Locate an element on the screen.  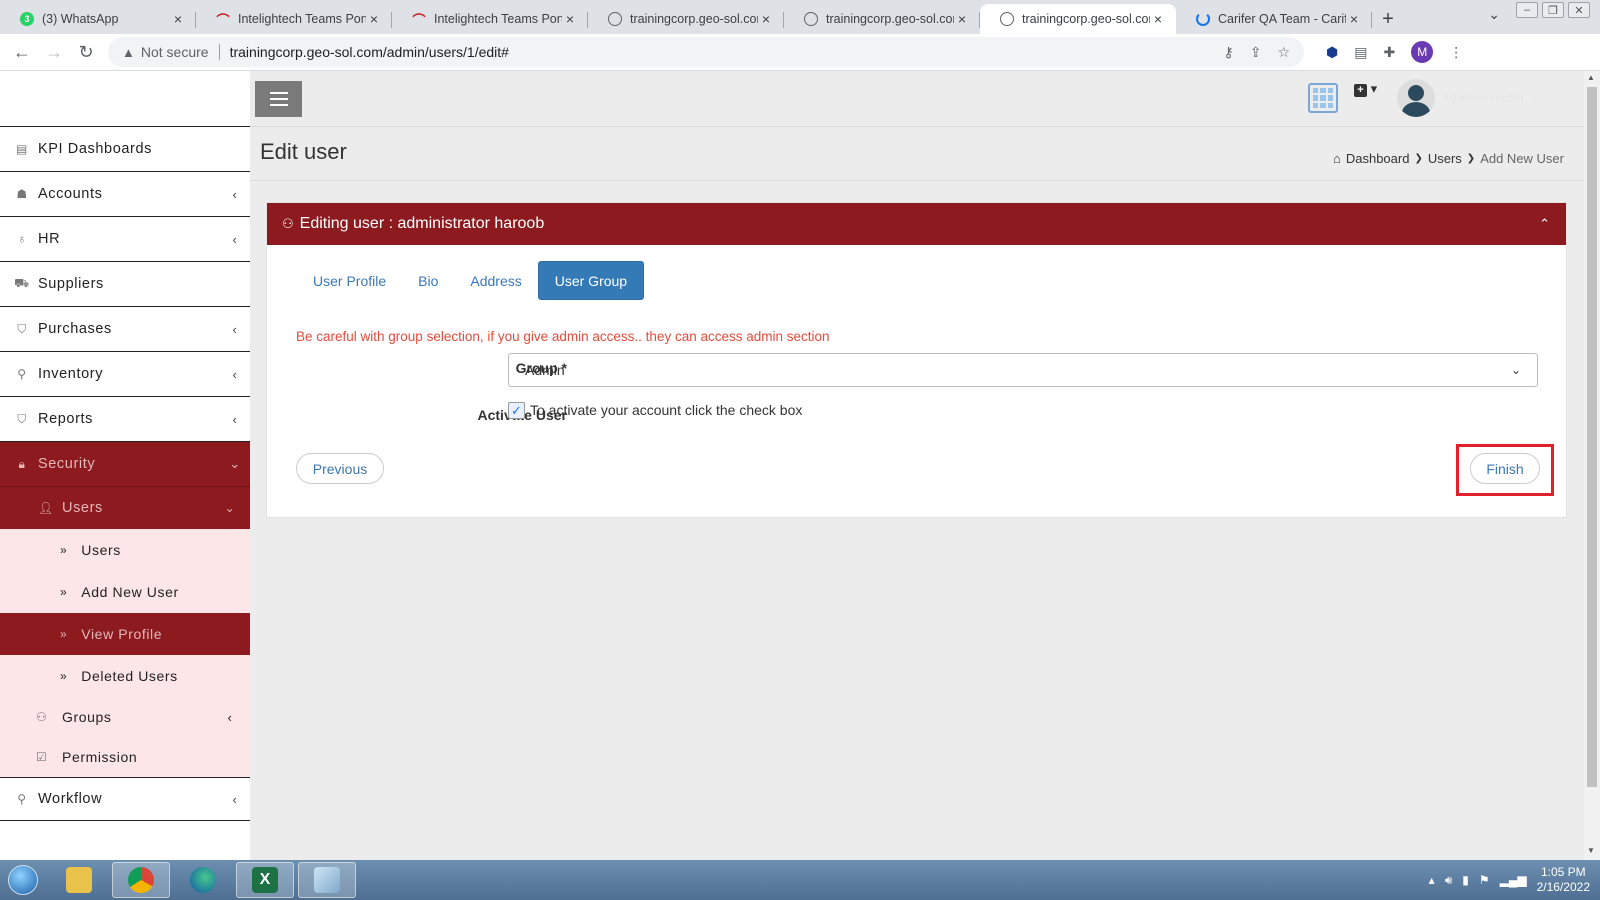
sidebar-leaf-deleted-users: » Deleted Users is located at coordinates (125, 676).